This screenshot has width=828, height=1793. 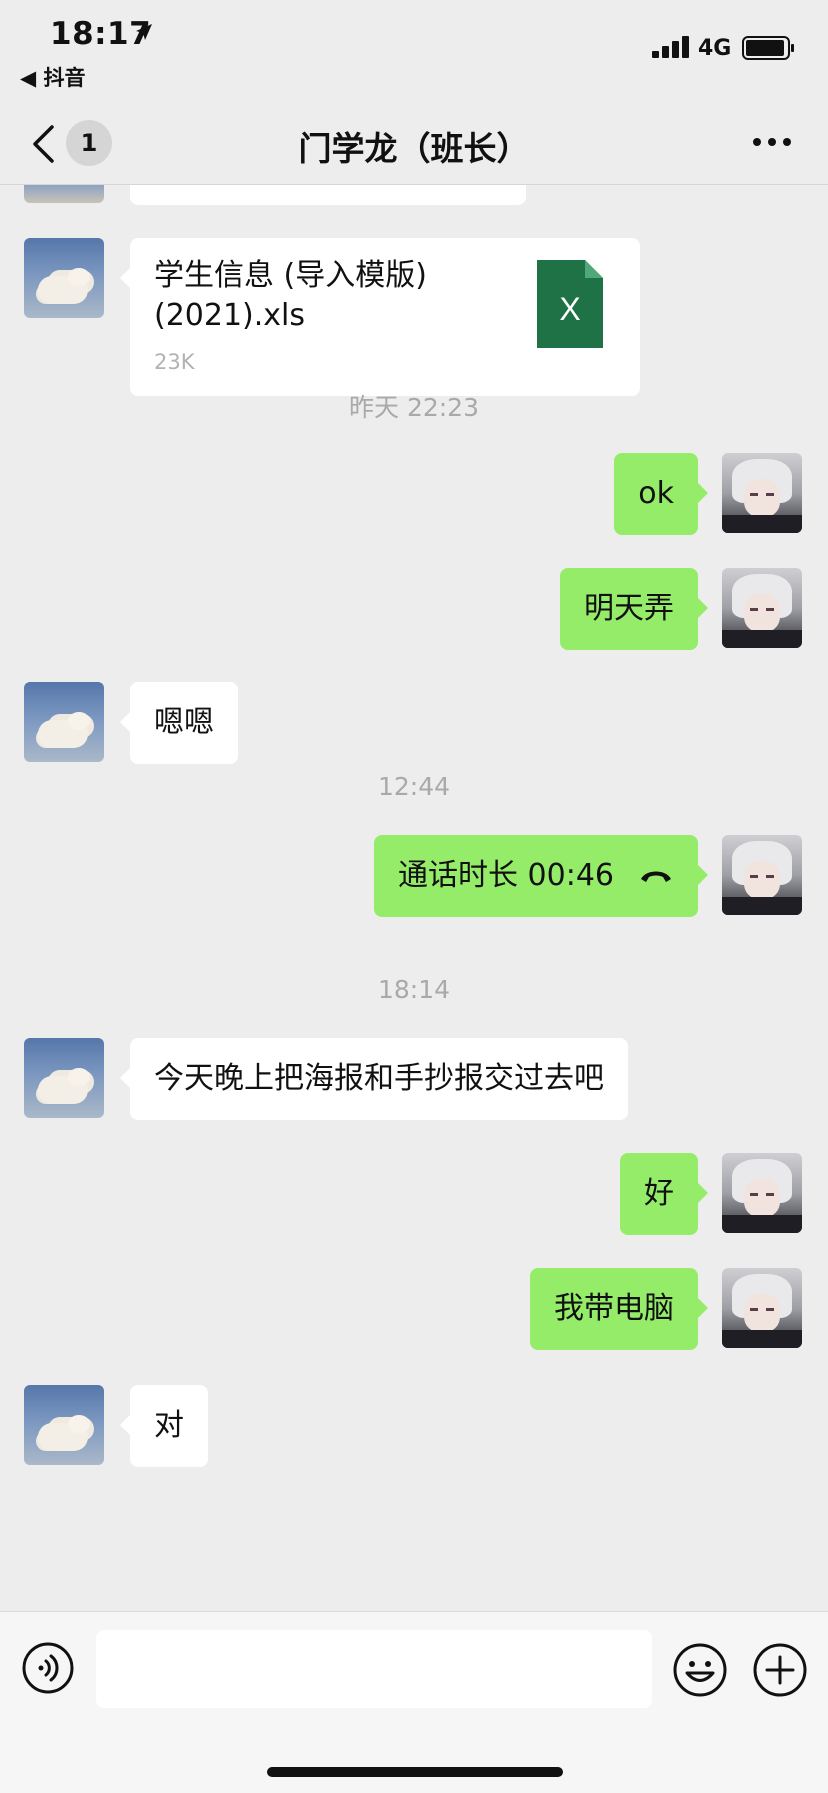 I want to click on back-to-app-link: ◀ 抖音, so click(x=52, y=77).